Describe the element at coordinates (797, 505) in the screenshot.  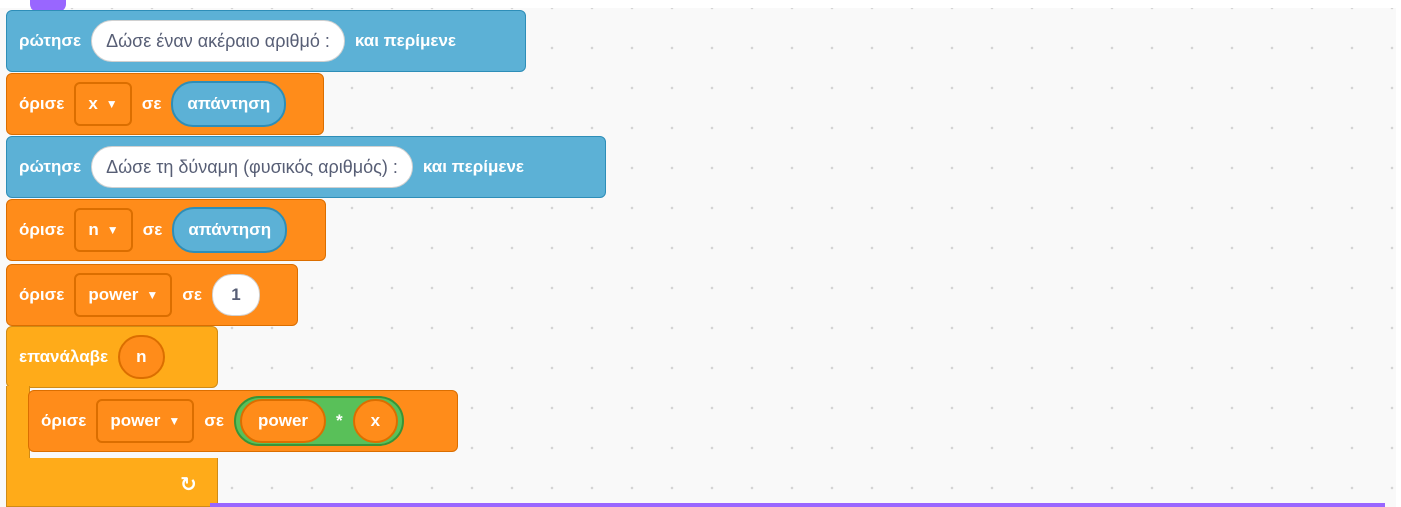
I see `event-block-edge-bottom` at that location.